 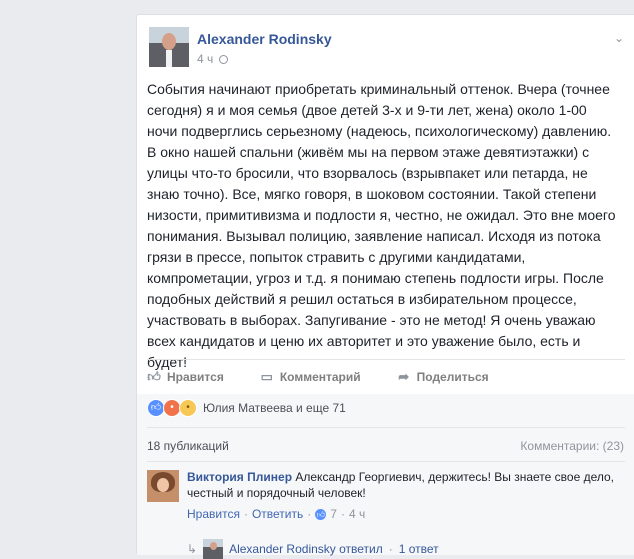 I want to click on comment-reply-link: Ответить, so click(x=277, y=514).